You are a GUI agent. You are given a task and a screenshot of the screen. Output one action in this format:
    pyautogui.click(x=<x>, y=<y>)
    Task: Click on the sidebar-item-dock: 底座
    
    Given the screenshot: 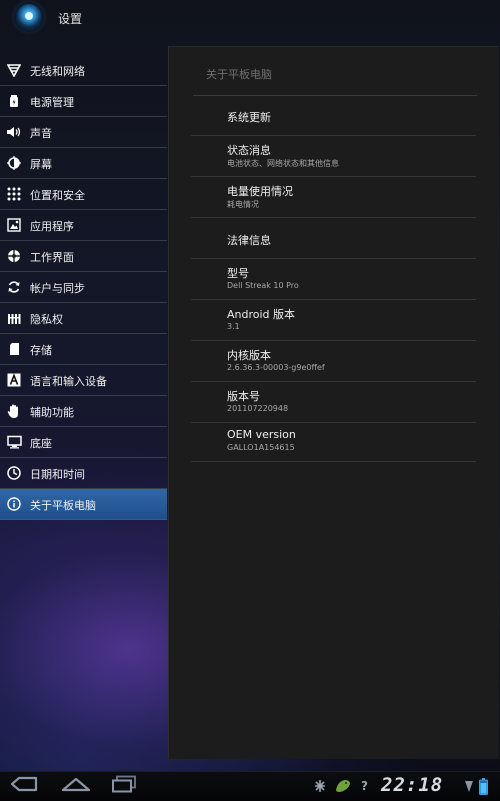 What is the action you would take?
    pyautogui.click(x=83, y=442)
    